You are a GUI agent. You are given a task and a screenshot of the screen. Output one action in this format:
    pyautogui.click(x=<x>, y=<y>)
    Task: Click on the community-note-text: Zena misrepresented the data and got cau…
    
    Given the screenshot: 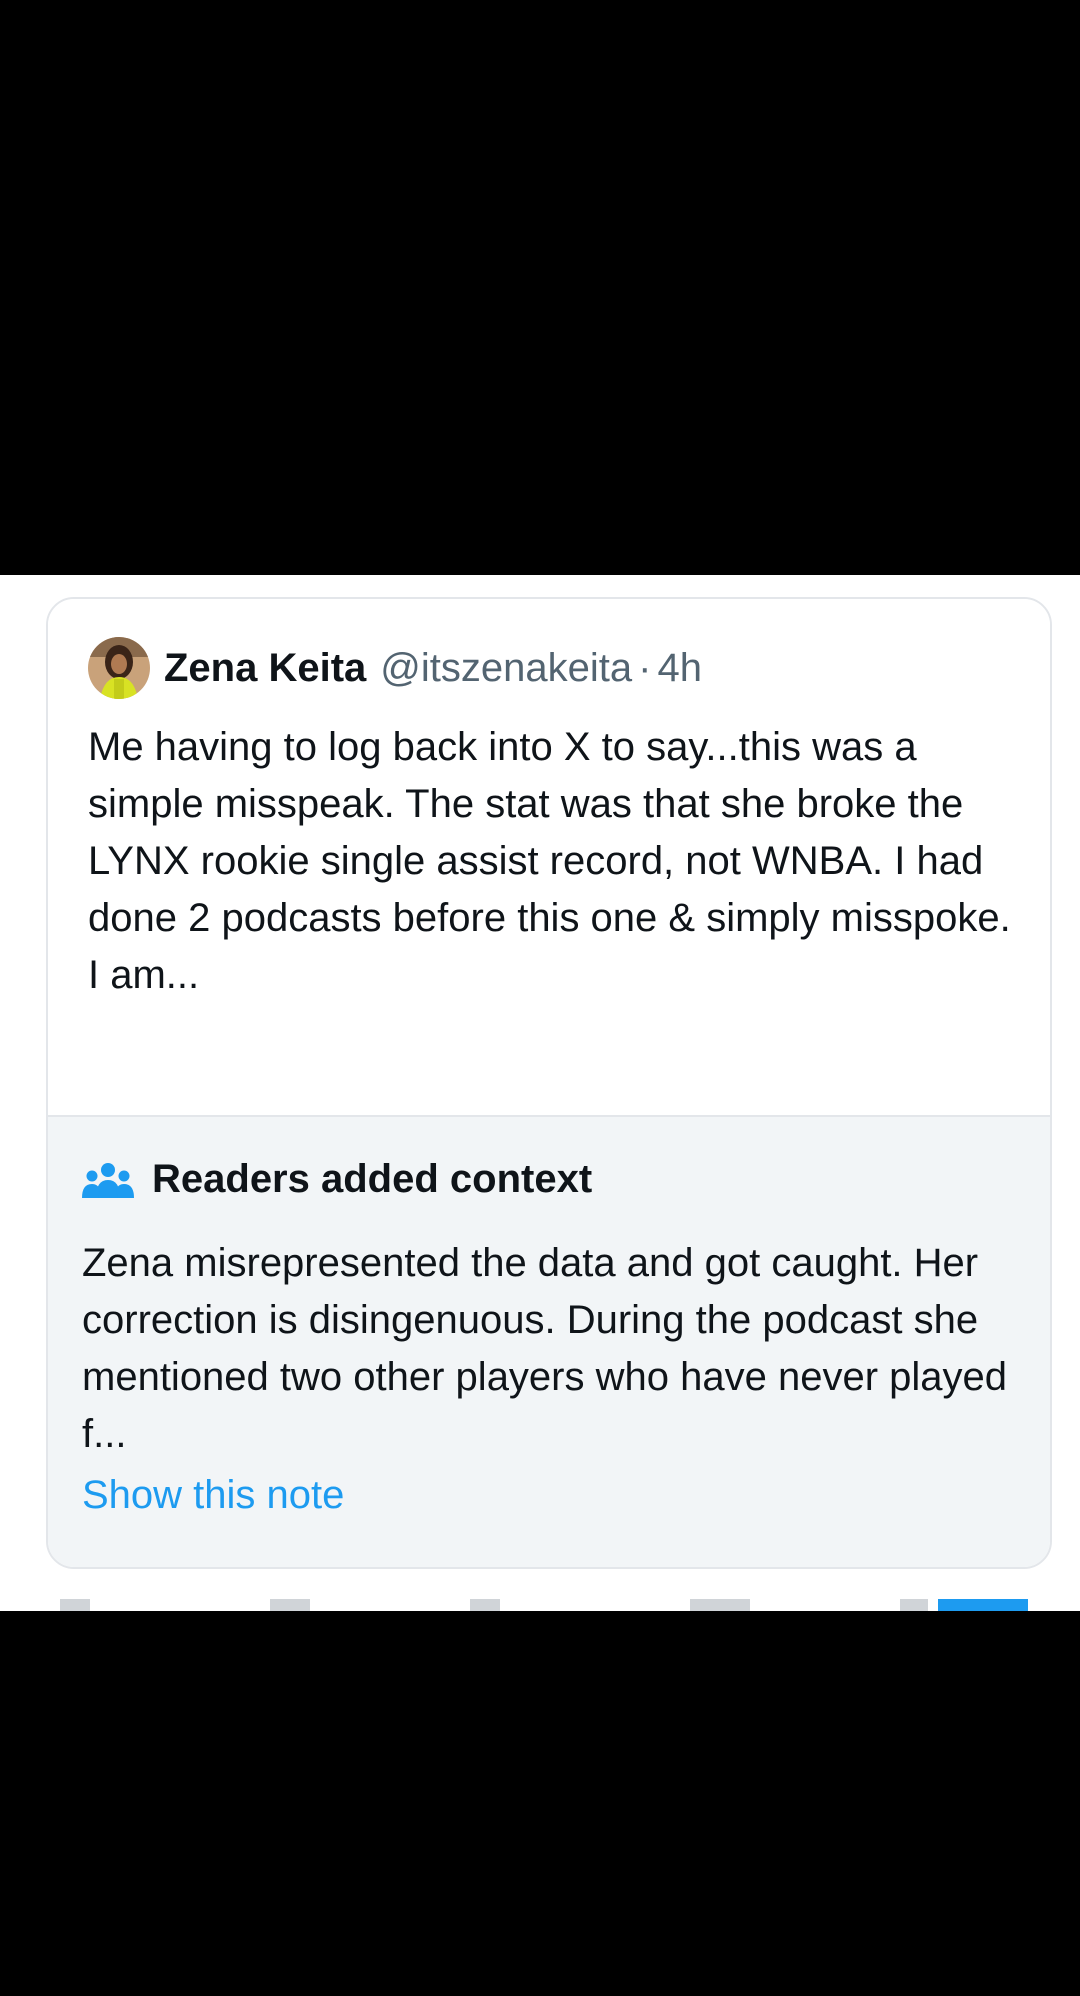 What is the action you would take?
    pyautogui.click(x=544, y=1348)
    